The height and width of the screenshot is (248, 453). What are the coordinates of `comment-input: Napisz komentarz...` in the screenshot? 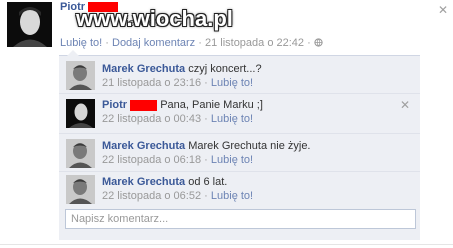 It's located at (240, 219).